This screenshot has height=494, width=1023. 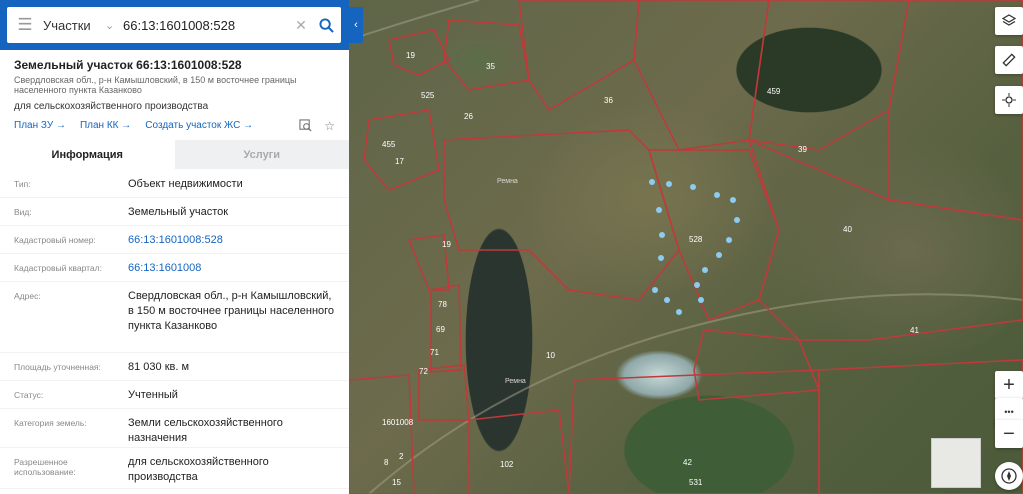 What do you see at coordinates (57, 367) in the screenshot?
I see `row-label: Площадь уточненная:` at bounding box center [57, 367].